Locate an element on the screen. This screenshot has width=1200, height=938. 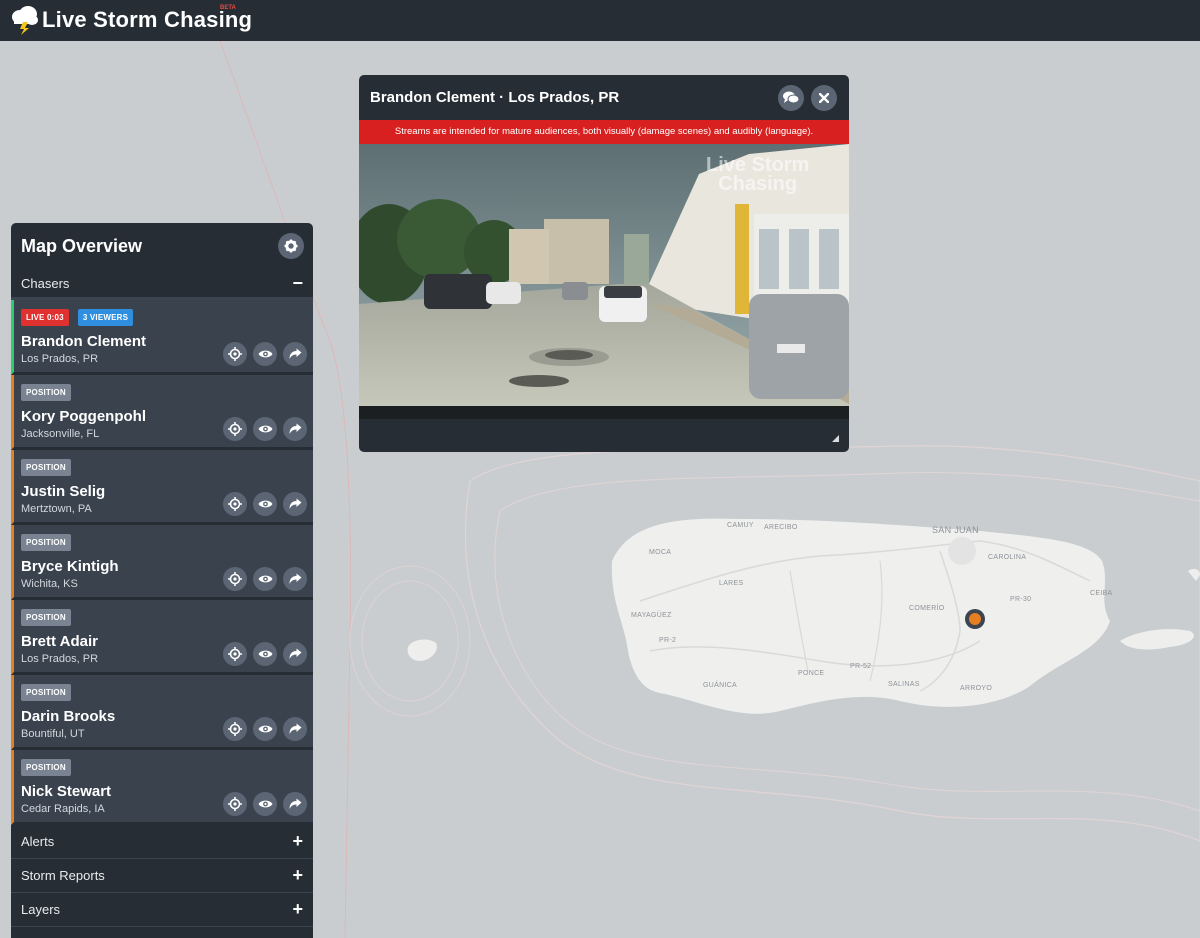
map-label: ARECIBO is located at coordinates (781, 527).